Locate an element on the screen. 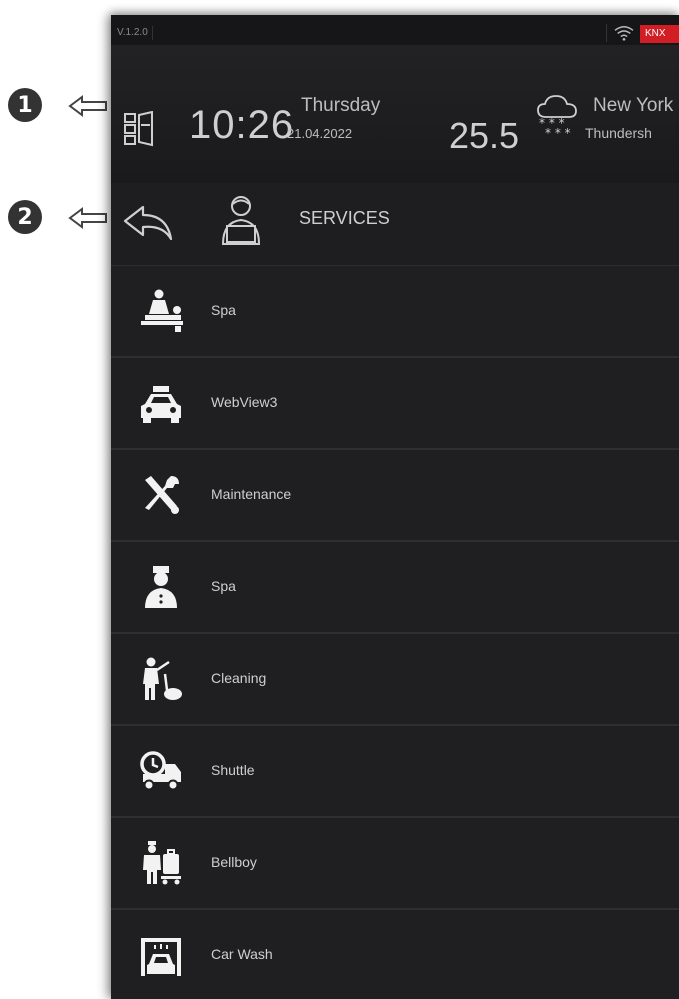  annotation-marker-2: 2 is located at coordinates (25, 217).